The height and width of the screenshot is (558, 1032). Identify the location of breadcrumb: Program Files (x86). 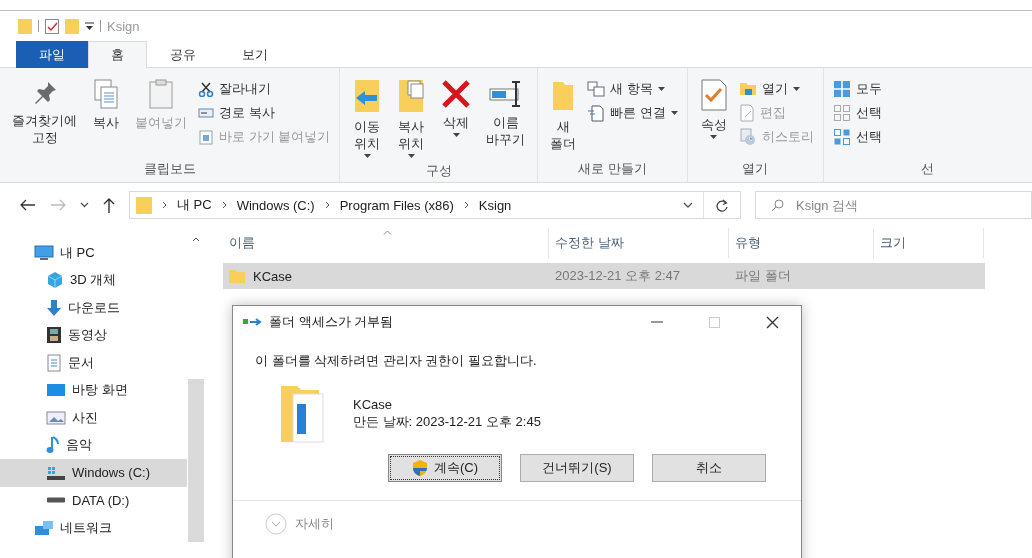
(396, 205).